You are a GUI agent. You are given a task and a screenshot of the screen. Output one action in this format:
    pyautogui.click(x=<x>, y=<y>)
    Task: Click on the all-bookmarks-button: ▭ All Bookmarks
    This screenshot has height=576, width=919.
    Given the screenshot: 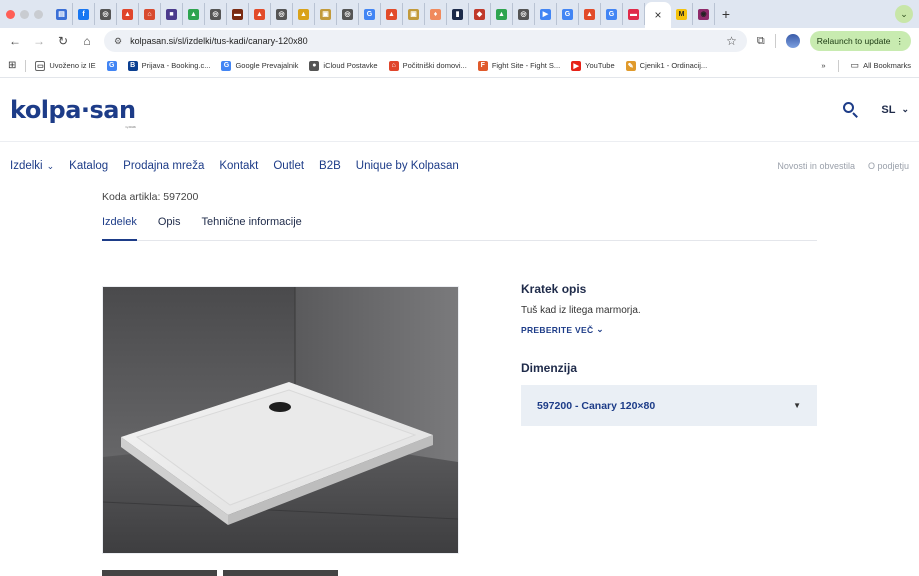 What is the action you would take?
    pyautogui.click(x=881, y=65)
    